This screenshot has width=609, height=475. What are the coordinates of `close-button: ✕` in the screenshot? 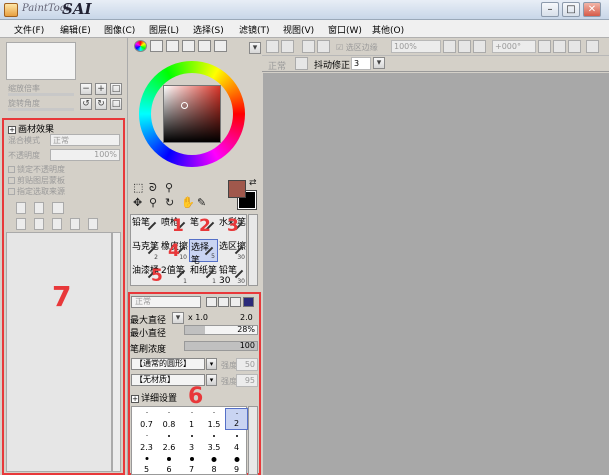 It's located at (592, 9).